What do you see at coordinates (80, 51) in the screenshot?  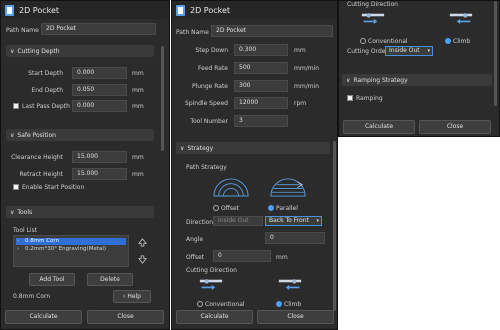 I see `cutting-depth-header: ∨ Cutting Depth` at bounding box center [80, 51].